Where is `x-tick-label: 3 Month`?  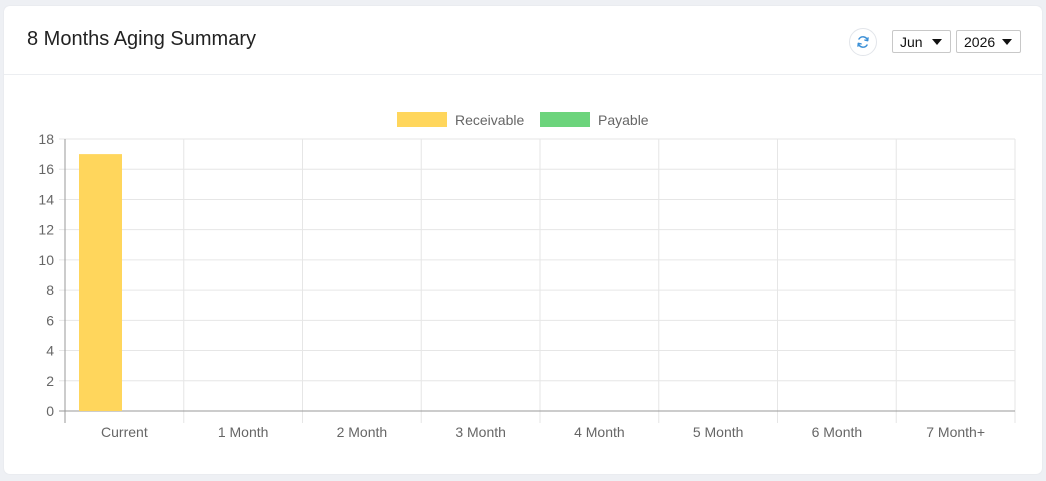
x-tick-label: 3 Month is located at coordinates (480, 432).